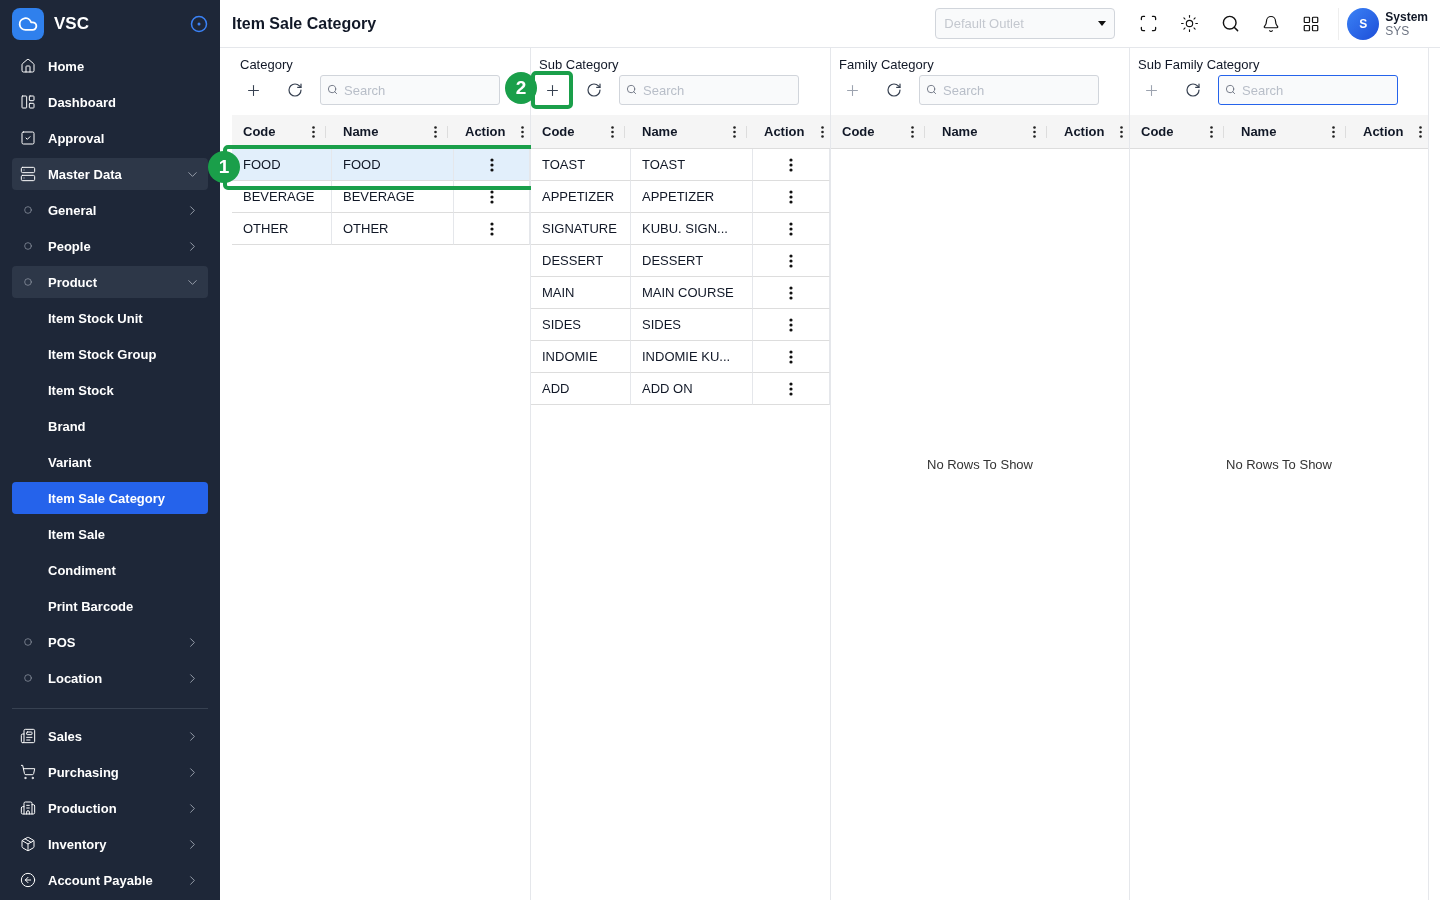 The width and height of the screenshot is (1440, 900). What do you see at coordinates (1406, 16) in the screenshot?
I see `user-name: System` at bounding box center [1406, 16].